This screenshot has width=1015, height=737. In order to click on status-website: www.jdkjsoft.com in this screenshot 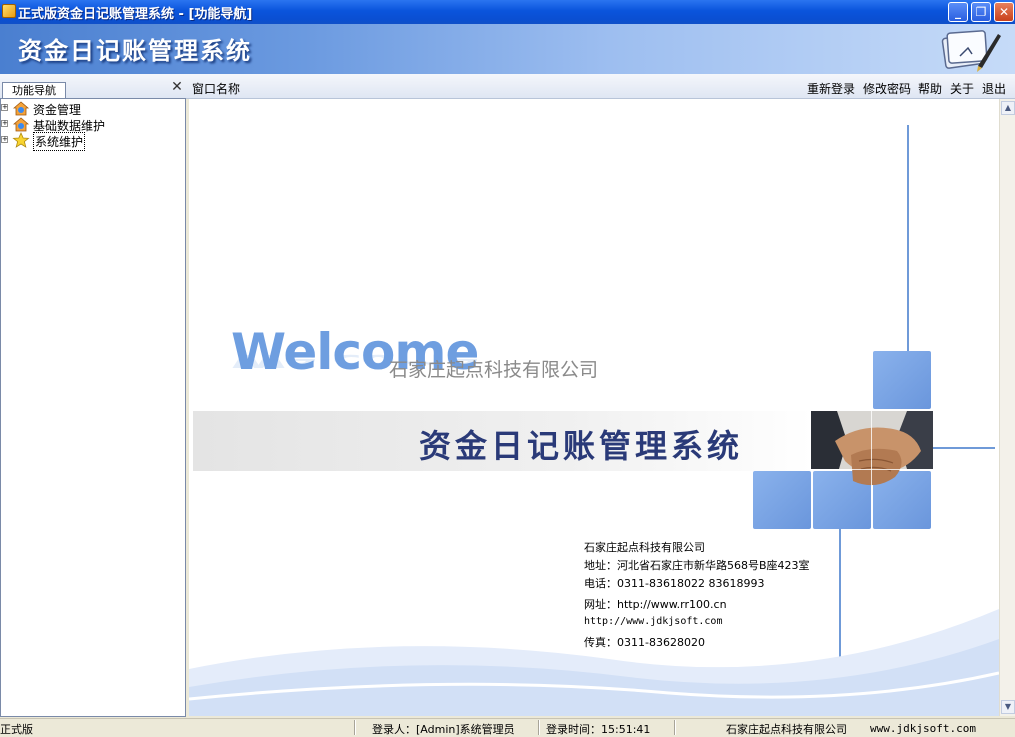, I will do `click(923, 728)`.